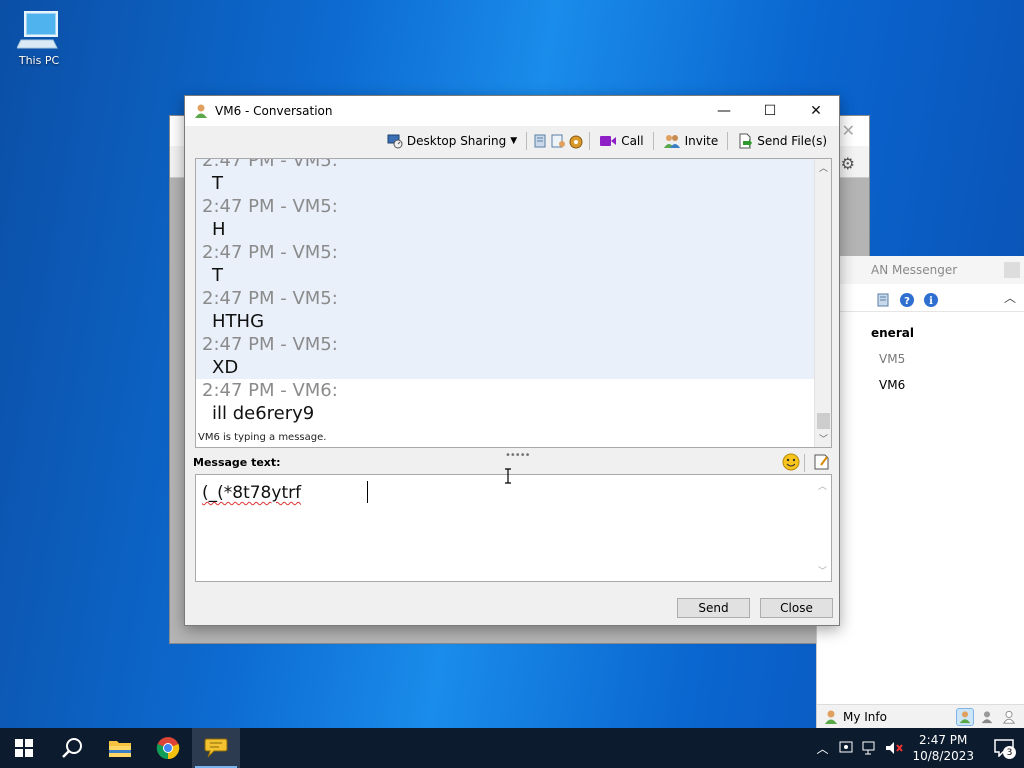  What do you see at coordinates (943, 740) in the screenshot?
I see `clock-time: 2:47 PM` at bounding box center [943, 740].